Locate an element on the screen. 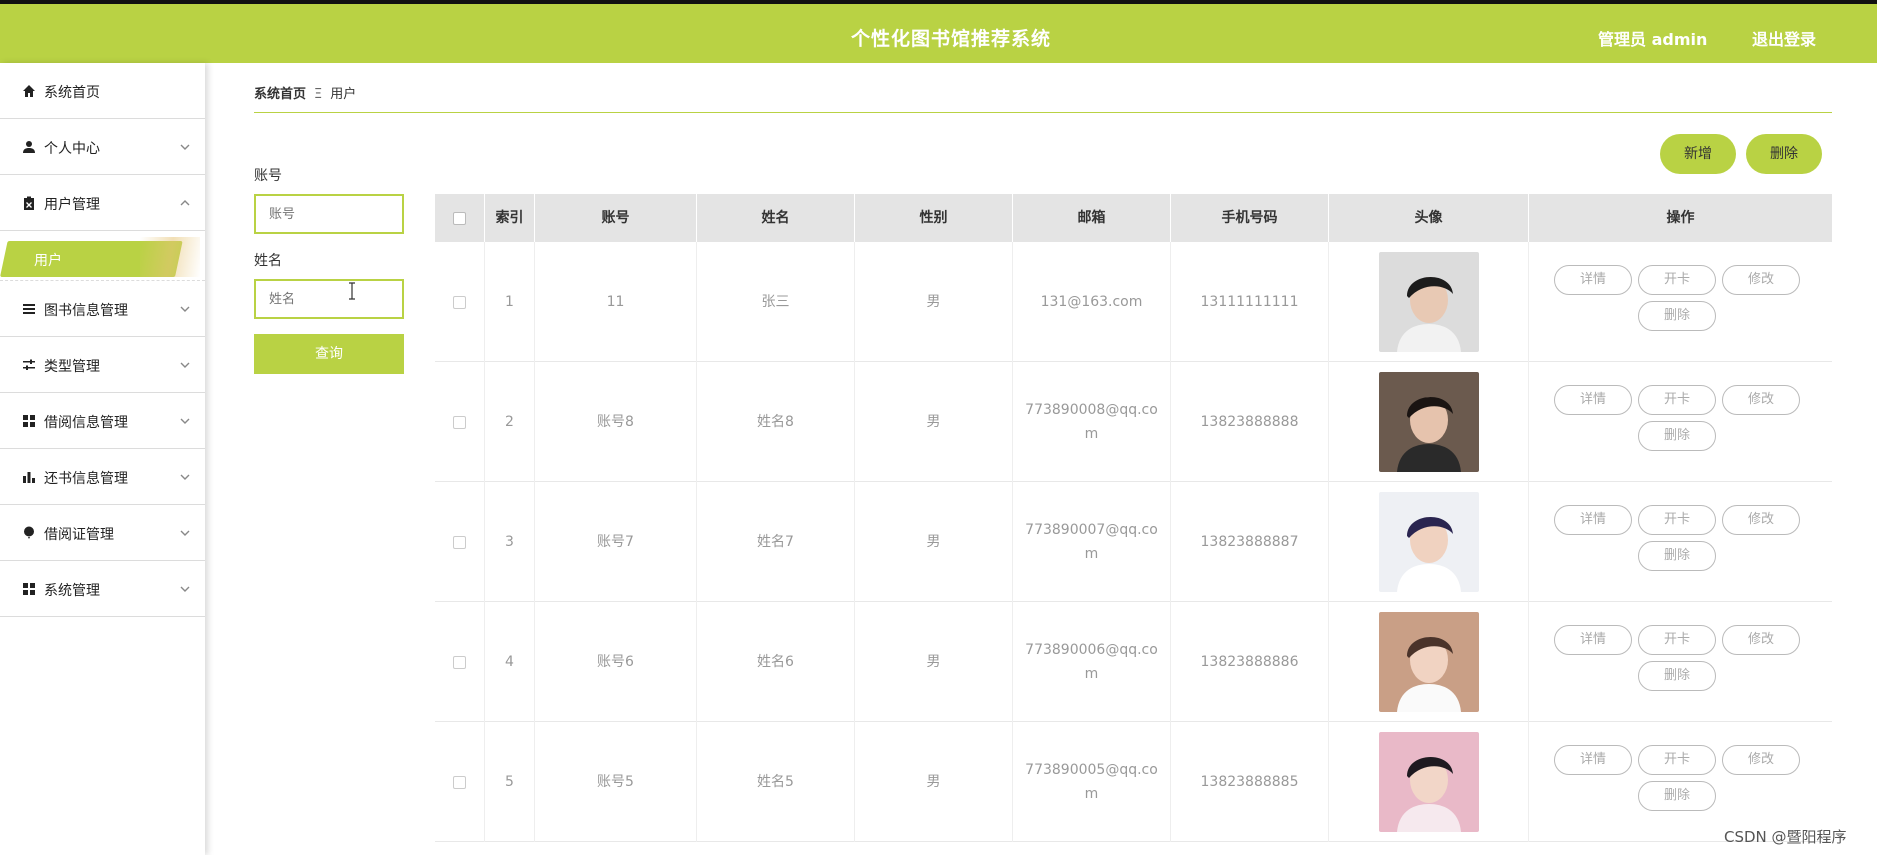  breadcrumb: 系统首页 Ξ 用户 is located at coordinates (305, 92).